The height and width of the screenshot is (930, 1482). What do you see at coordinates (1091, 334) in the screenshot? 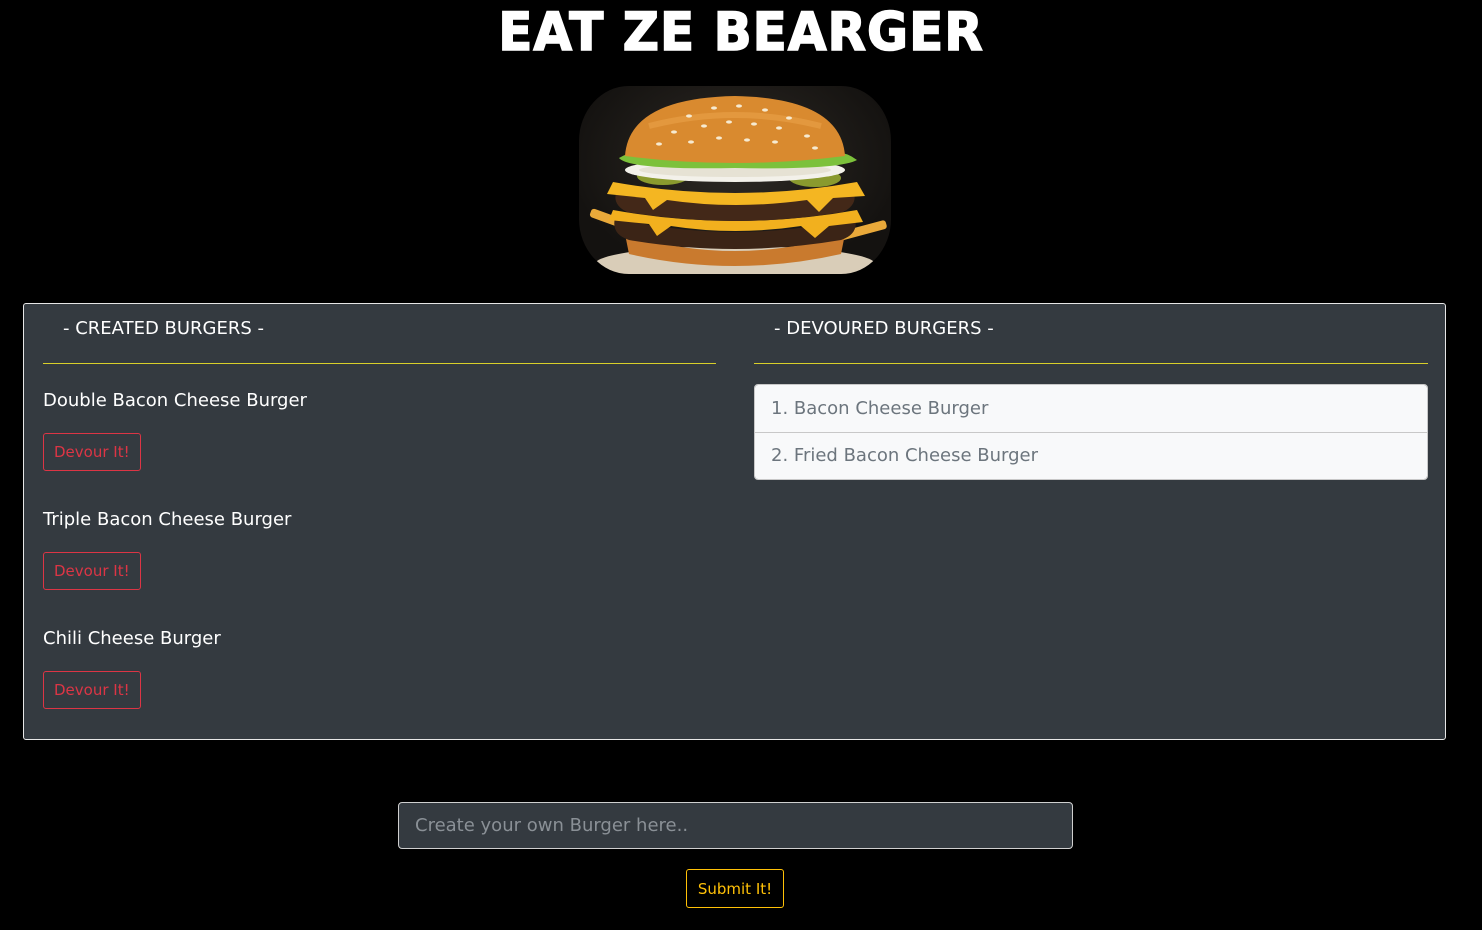
I see `devoured-burgers-heading: - DEVOURED BURGERS -` at bounding box center [1091, 334].